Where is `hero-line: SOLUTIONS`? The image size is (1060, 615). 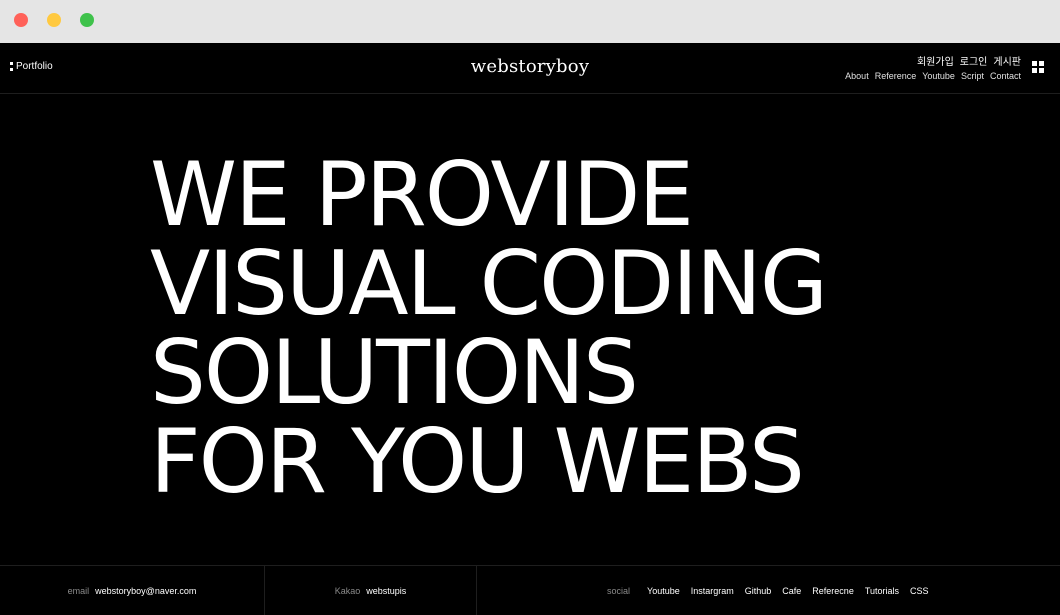 hero-line: SOLUTIONS is located at coordinates (394, 372).